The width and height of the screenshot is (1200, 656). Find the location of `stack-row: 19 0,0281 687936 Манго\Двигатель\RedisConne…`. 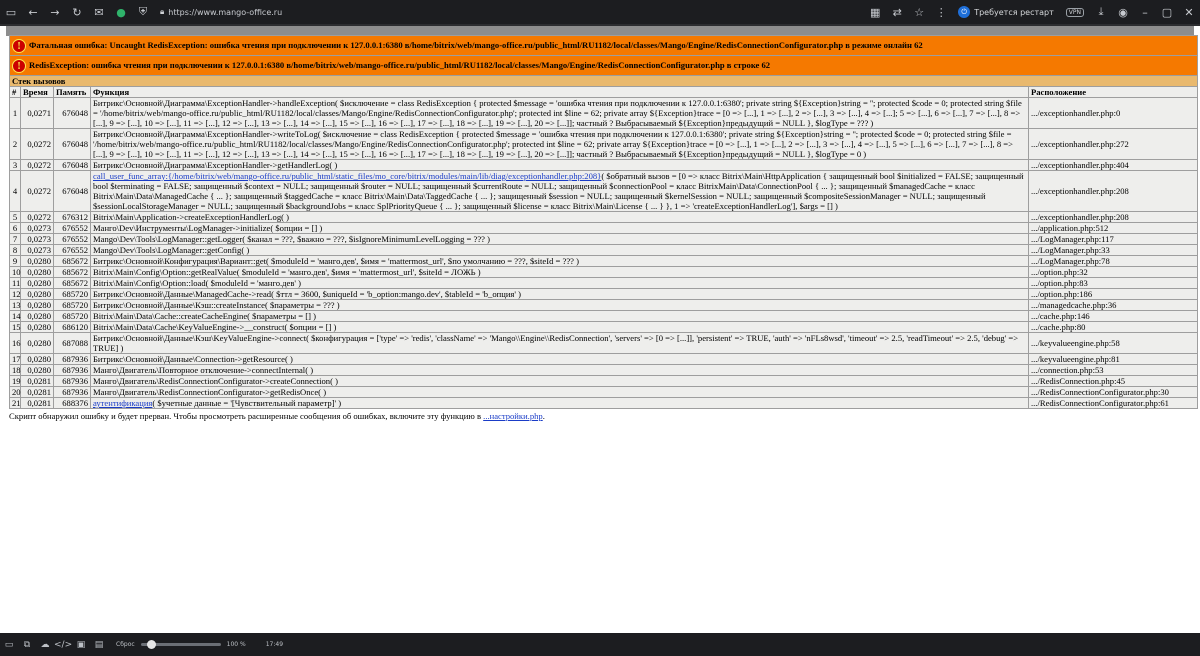

stack-row: 19 0,0281 687936 Манго\Двигатель\RedisConne… is located at coordinates (604, 381).